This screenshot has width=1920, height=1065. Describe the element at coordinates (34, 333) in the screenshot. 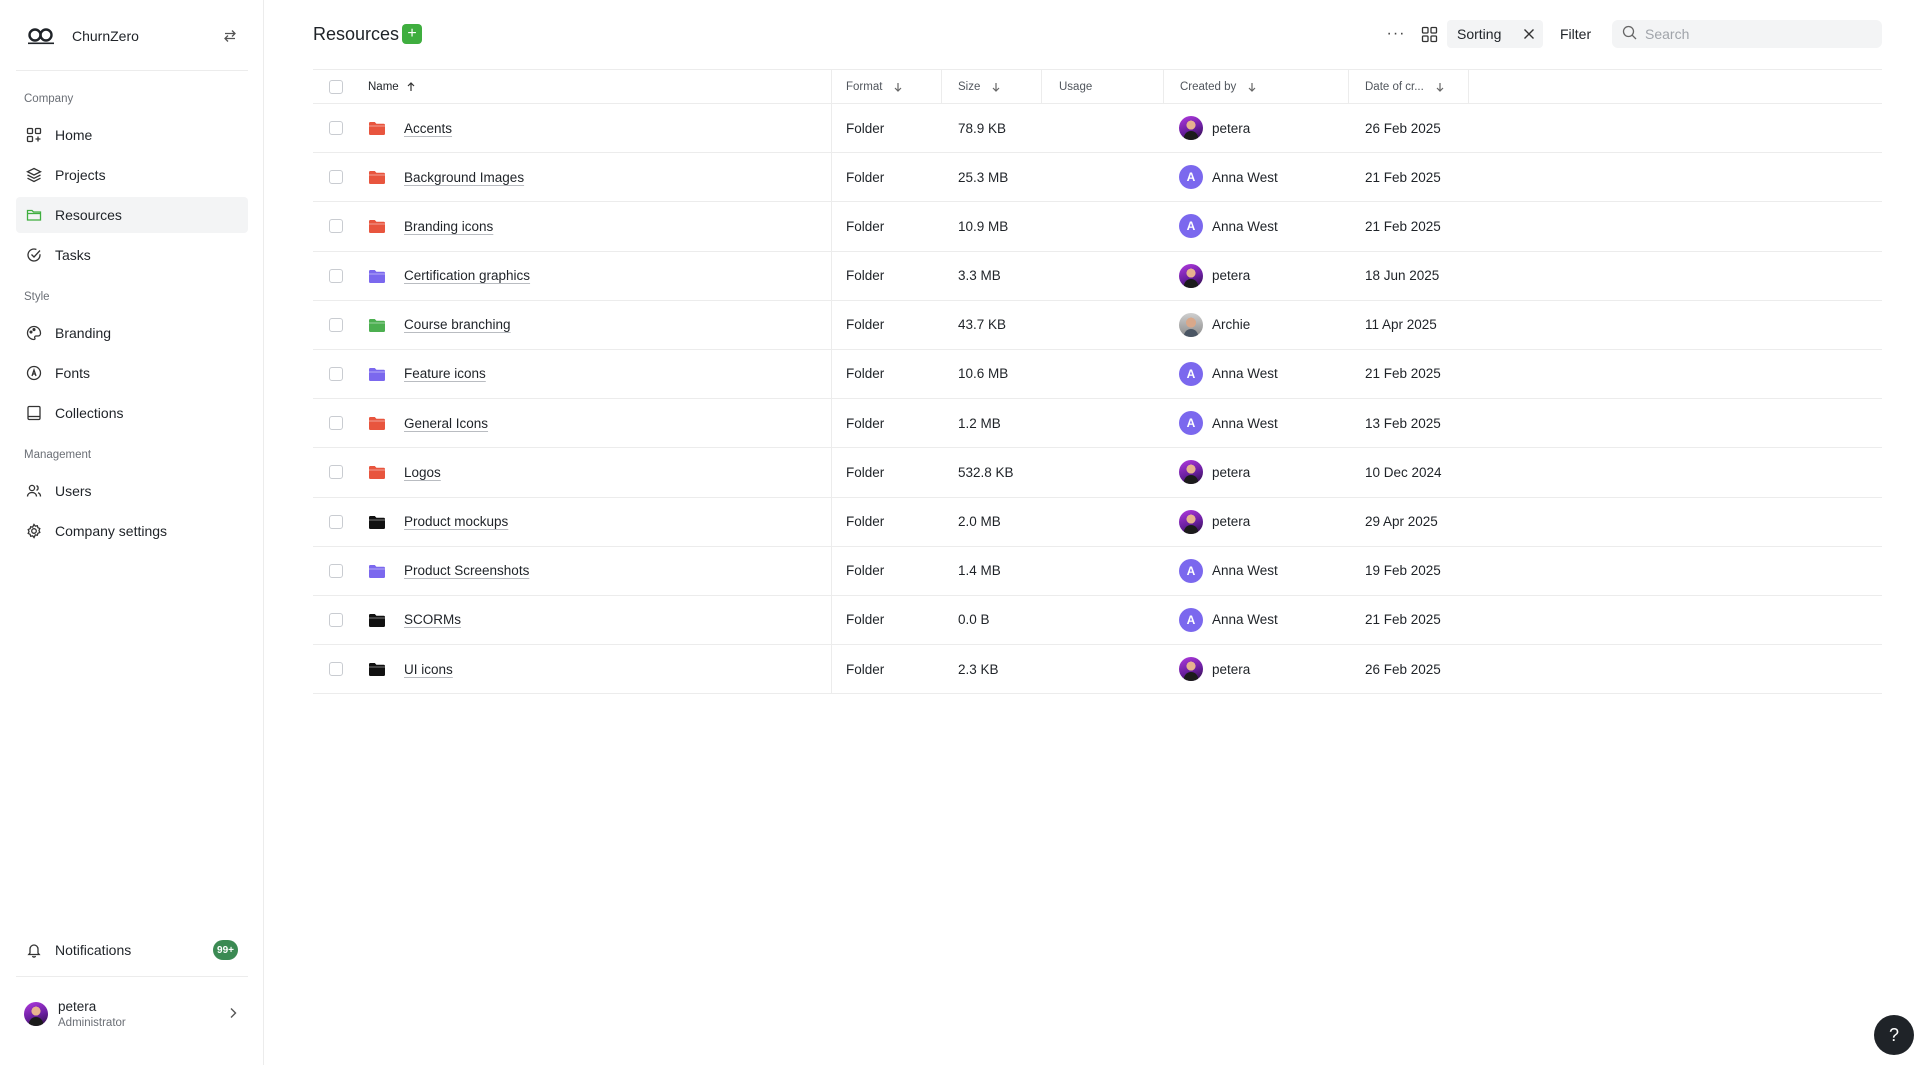

I see `palette-icon` at that location.